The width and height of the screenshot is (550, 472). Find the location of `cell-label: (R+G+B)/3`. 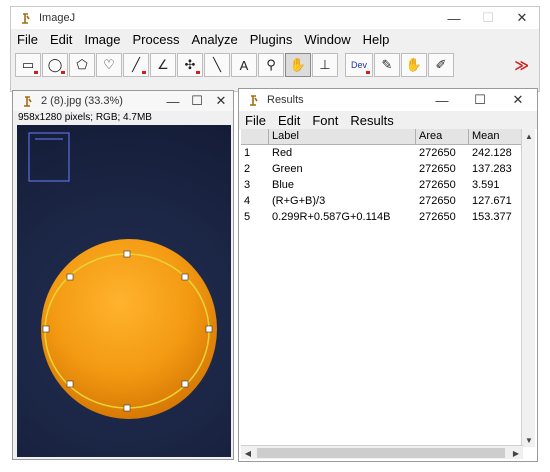

cell-label: (R+G+B)/3 is located at coordinates (299, 201).